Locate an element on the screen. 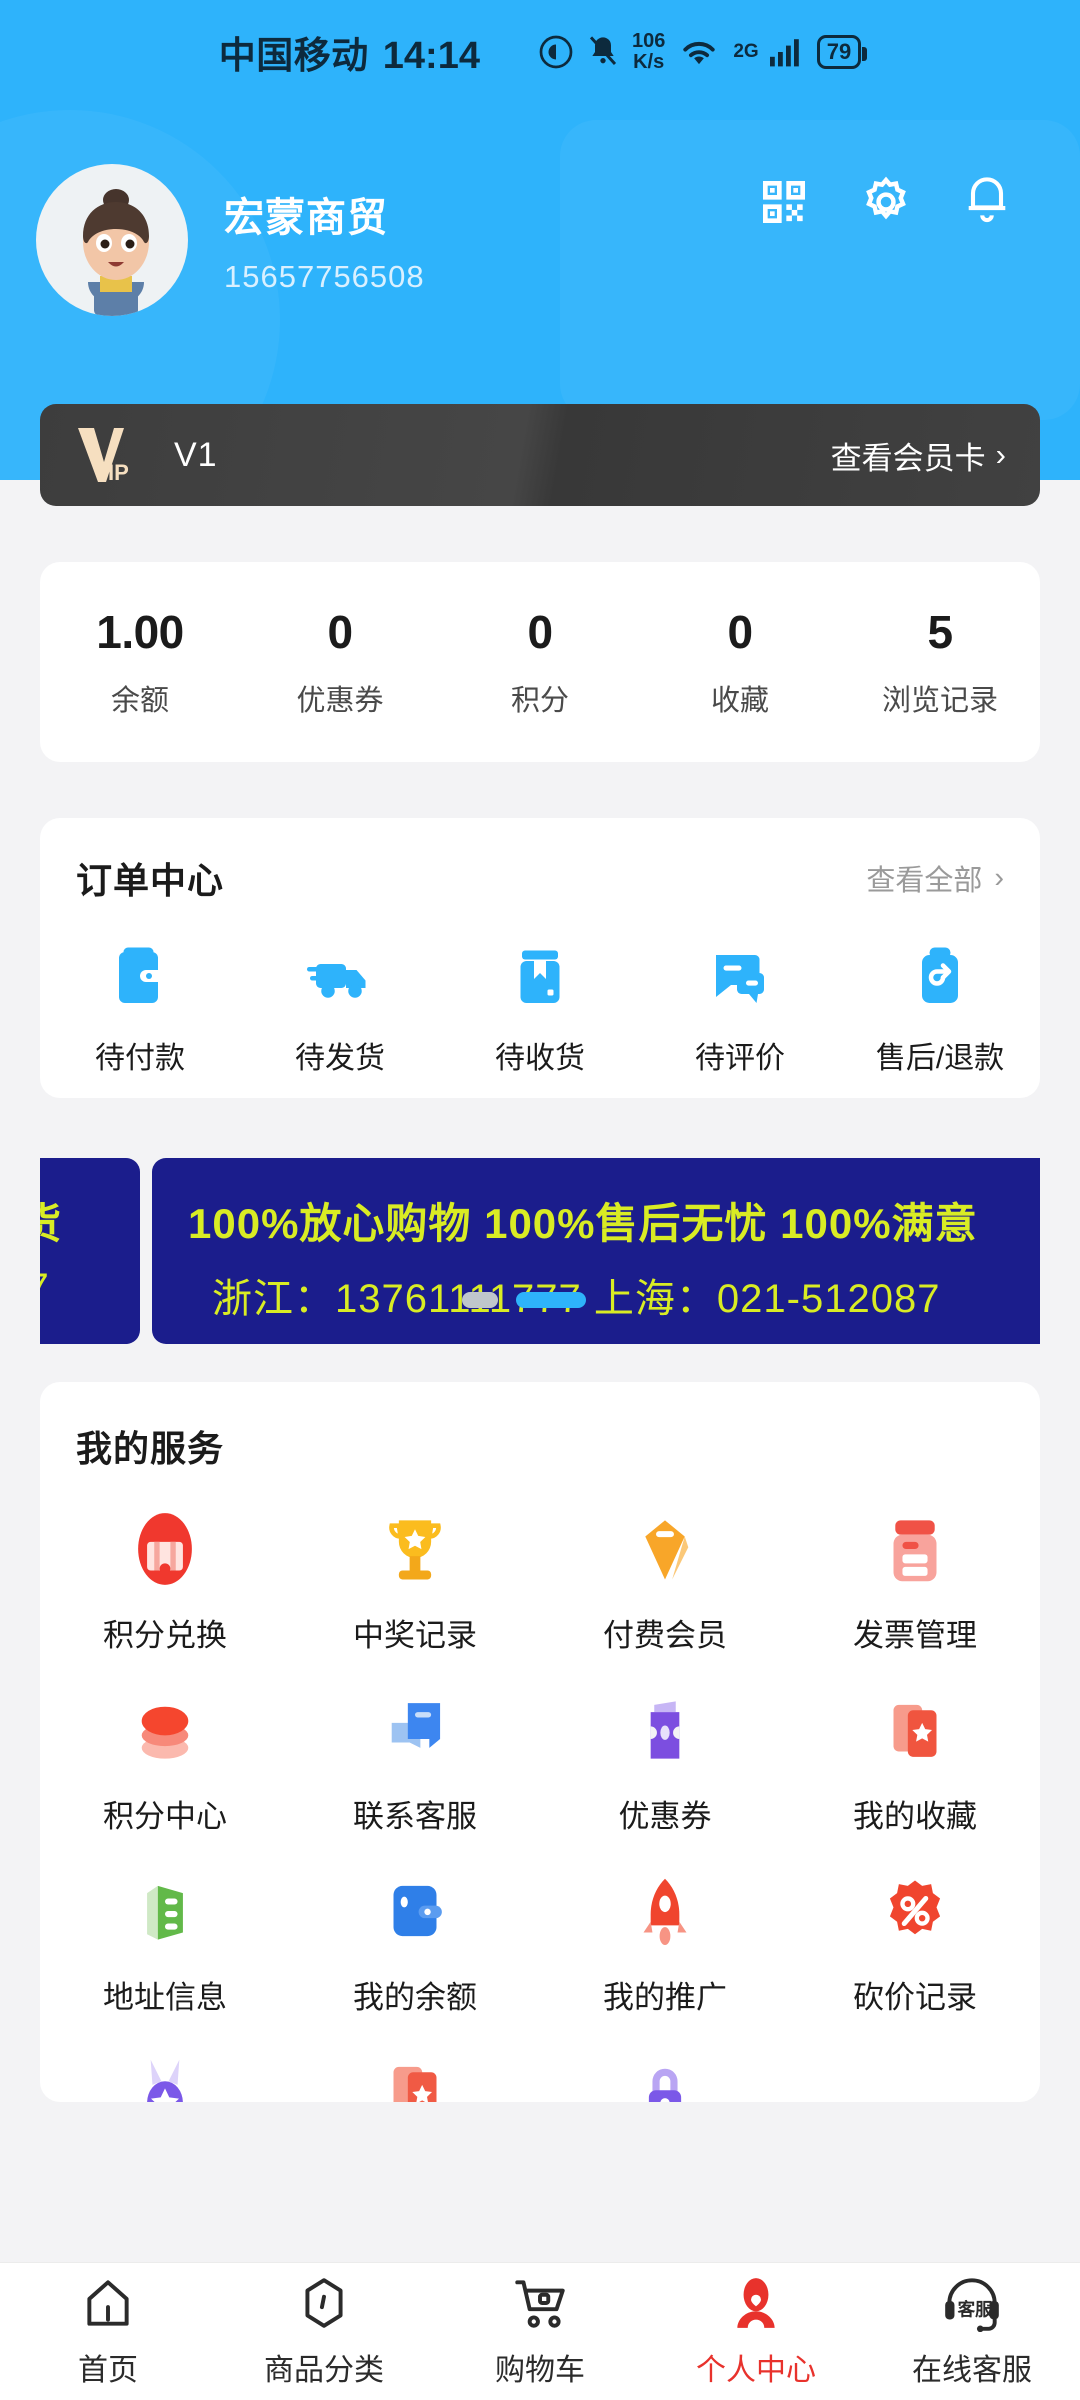  stat-value: 0 is located at coordinates (540, 632).